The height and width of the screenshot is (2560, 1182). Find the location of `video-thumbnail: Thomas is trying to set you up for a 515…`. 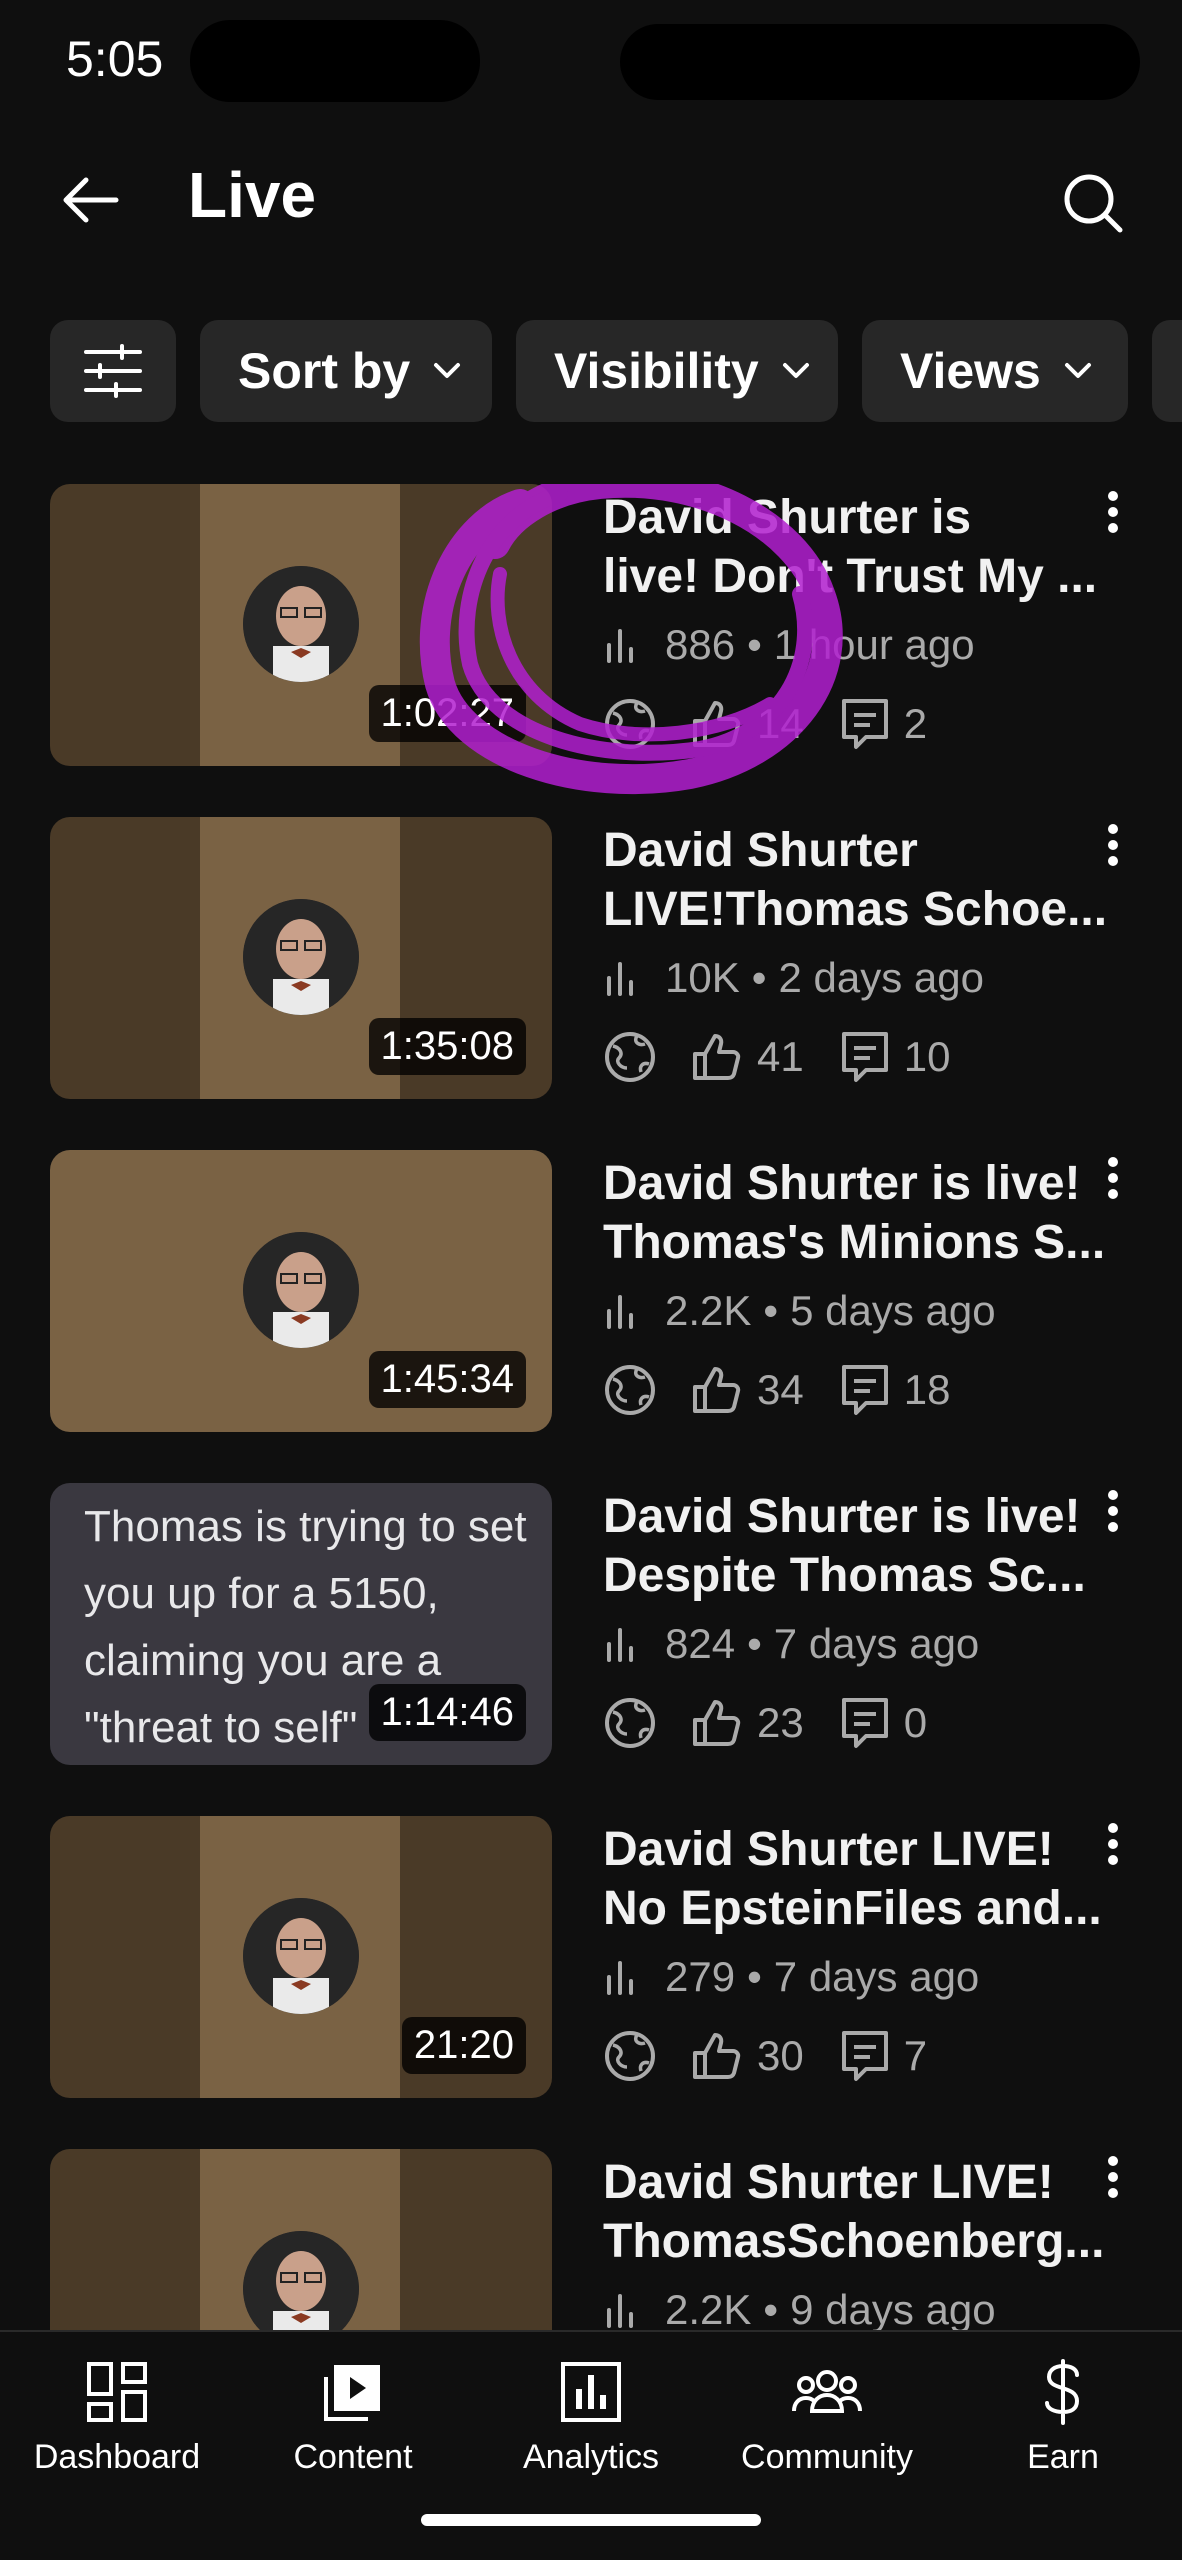

video-thumbnail: Thomas is trying to set you up for a 515… is located at coordinates (301, 1624).